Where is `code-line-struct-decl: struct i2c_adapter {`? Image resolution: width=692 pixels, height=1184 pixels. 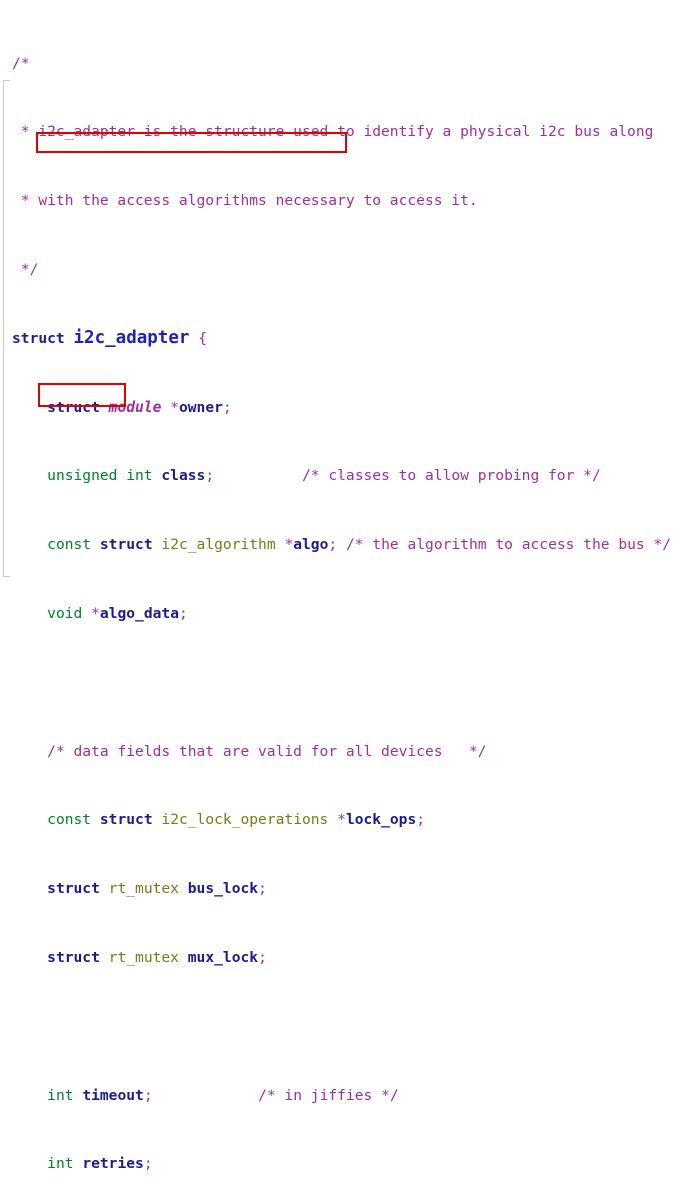 code-line-struct-decl: struct i2c_adapter { is located at coordinates (109, 337).